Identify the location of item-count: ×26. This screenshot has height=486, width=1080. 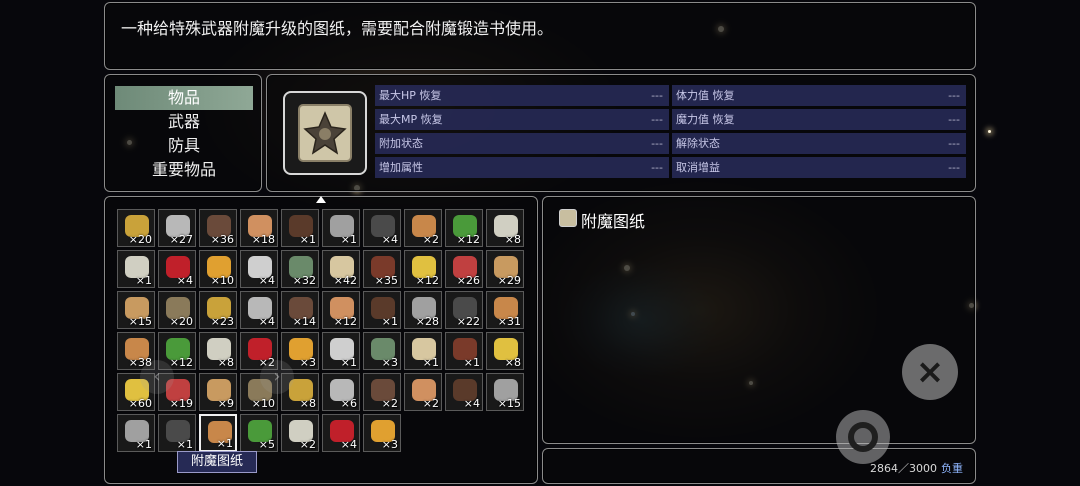
(468, 280).